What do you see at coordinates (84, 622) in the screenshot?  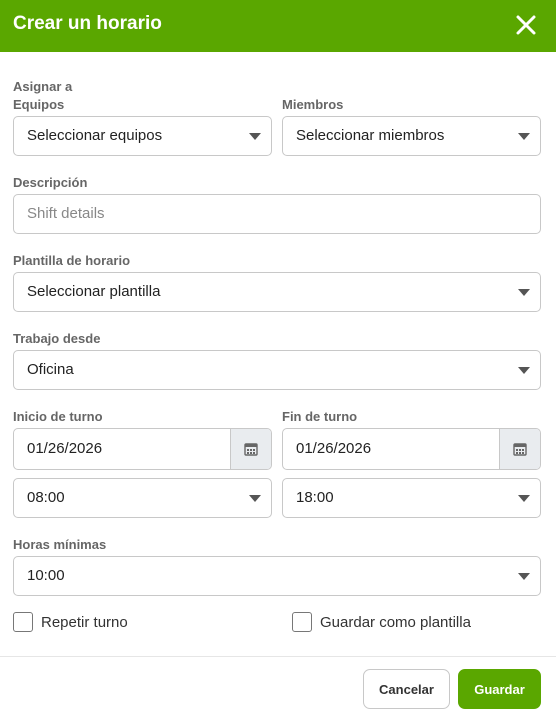 I see `repeat-shift-label: Repetir turno` at bounding box center [84, 622].